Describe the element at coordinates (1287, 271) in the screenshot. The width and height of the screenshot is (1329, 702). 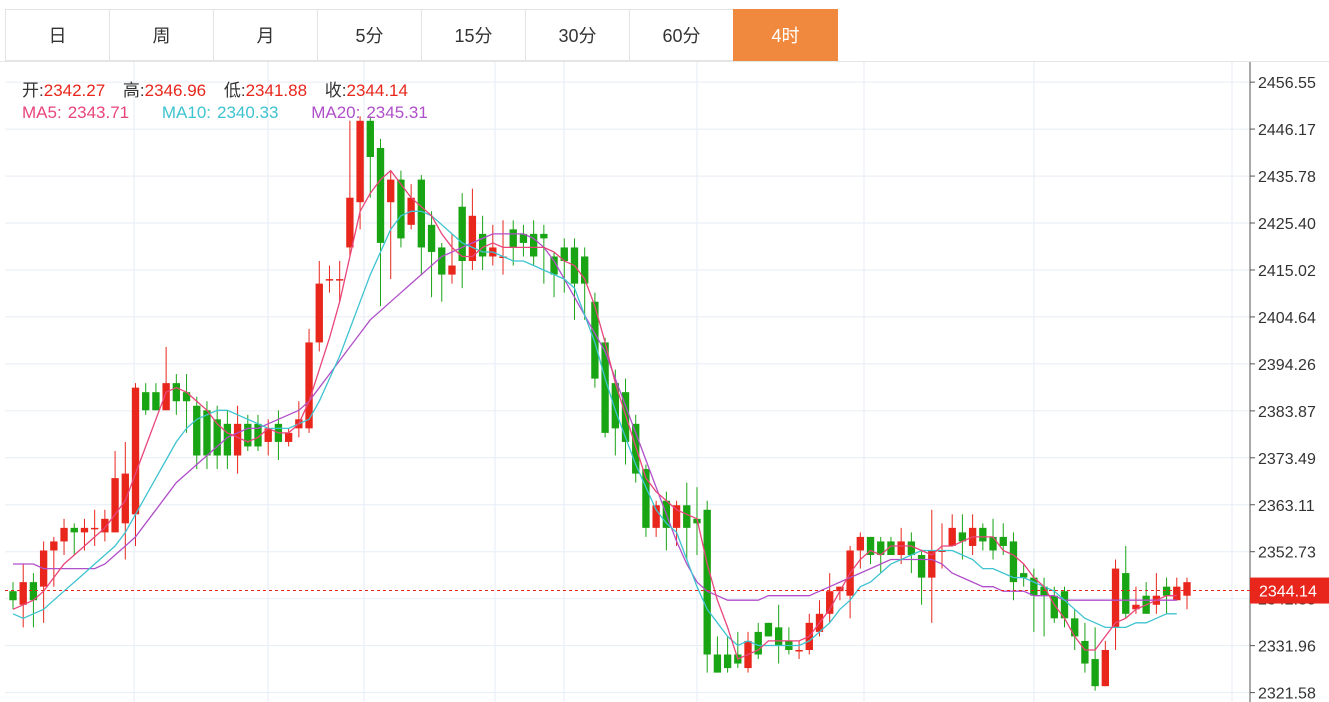
I see `y-tick-label: 2415.02` at that location.